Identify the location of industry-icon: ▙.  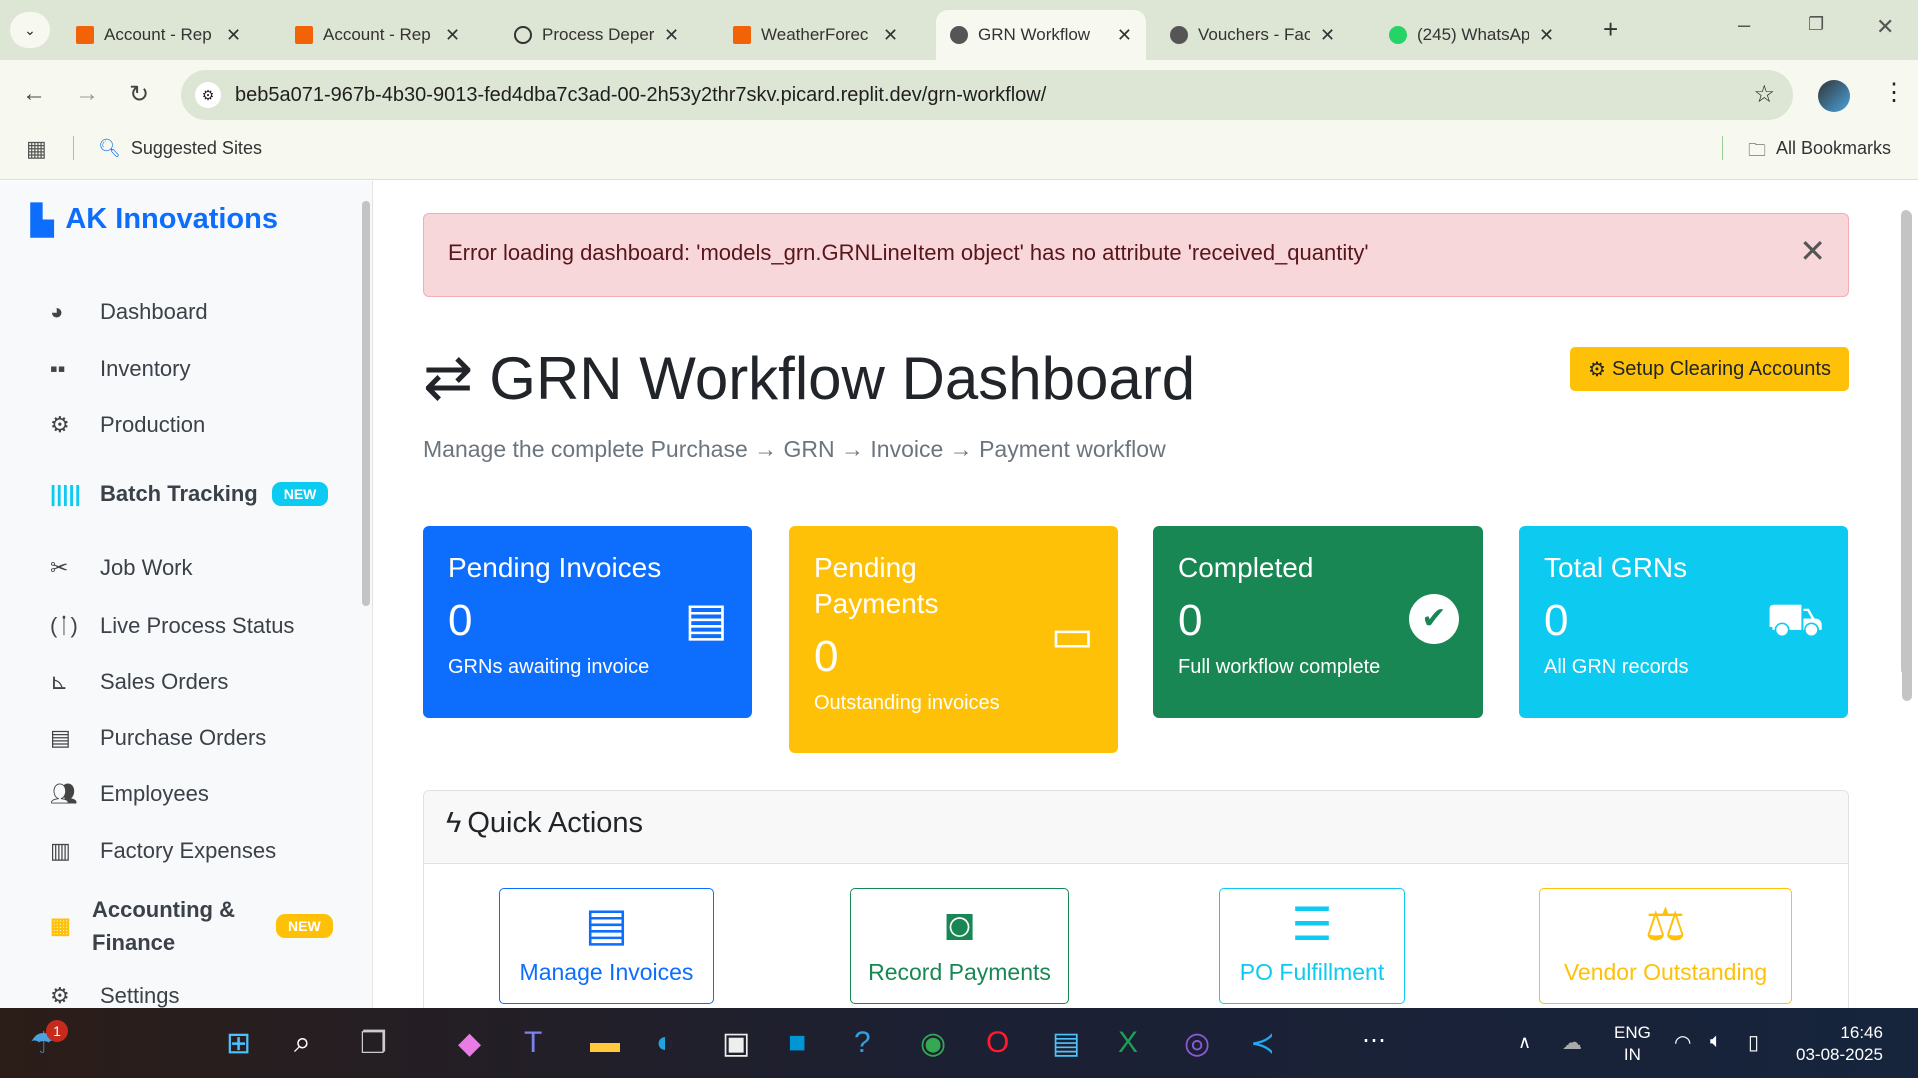
(42, 221).